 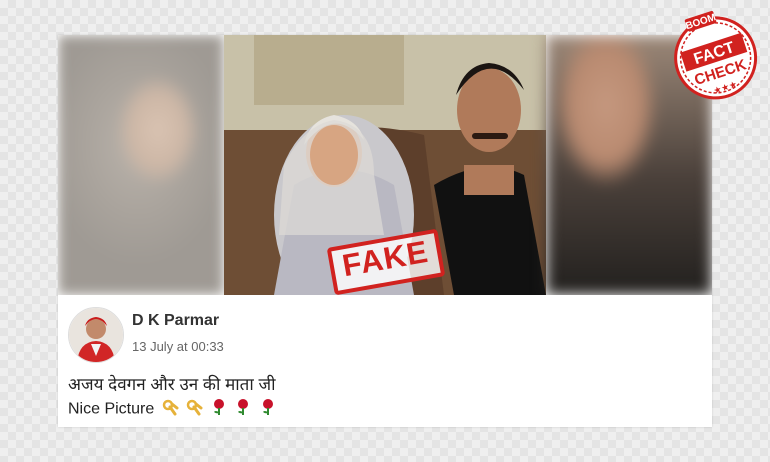 What do you see at coordinates (175, 321) in the screenshot?
I see `author-name: D K Parmar` at bounding box center [175, 321].